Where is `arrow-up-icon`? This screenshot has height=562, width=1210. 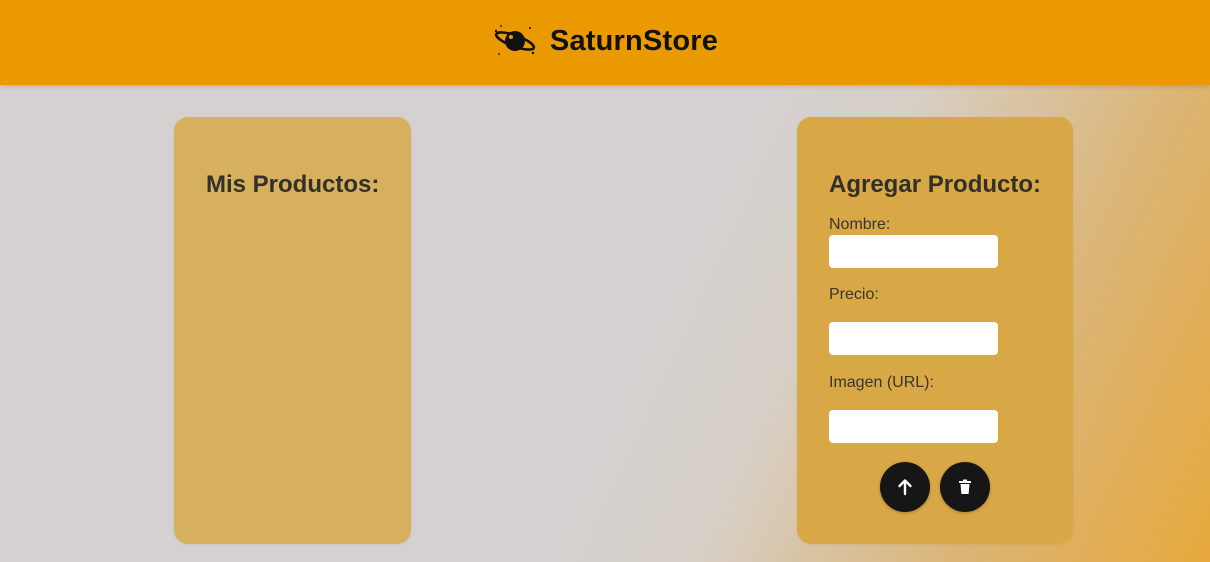
arrow-up-icon is located at coordinates (905, 487).